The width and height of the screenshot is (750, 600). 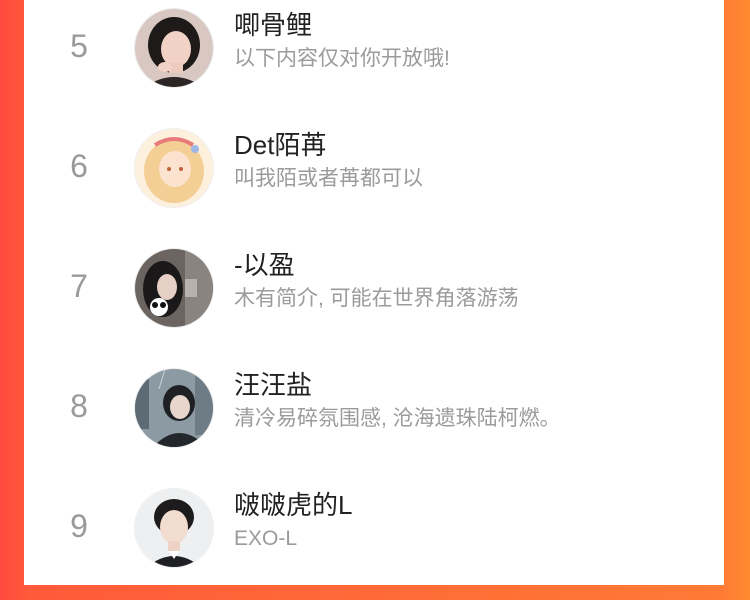 I want to click on portrait-young-man-icon, so click(x=174, y=528).